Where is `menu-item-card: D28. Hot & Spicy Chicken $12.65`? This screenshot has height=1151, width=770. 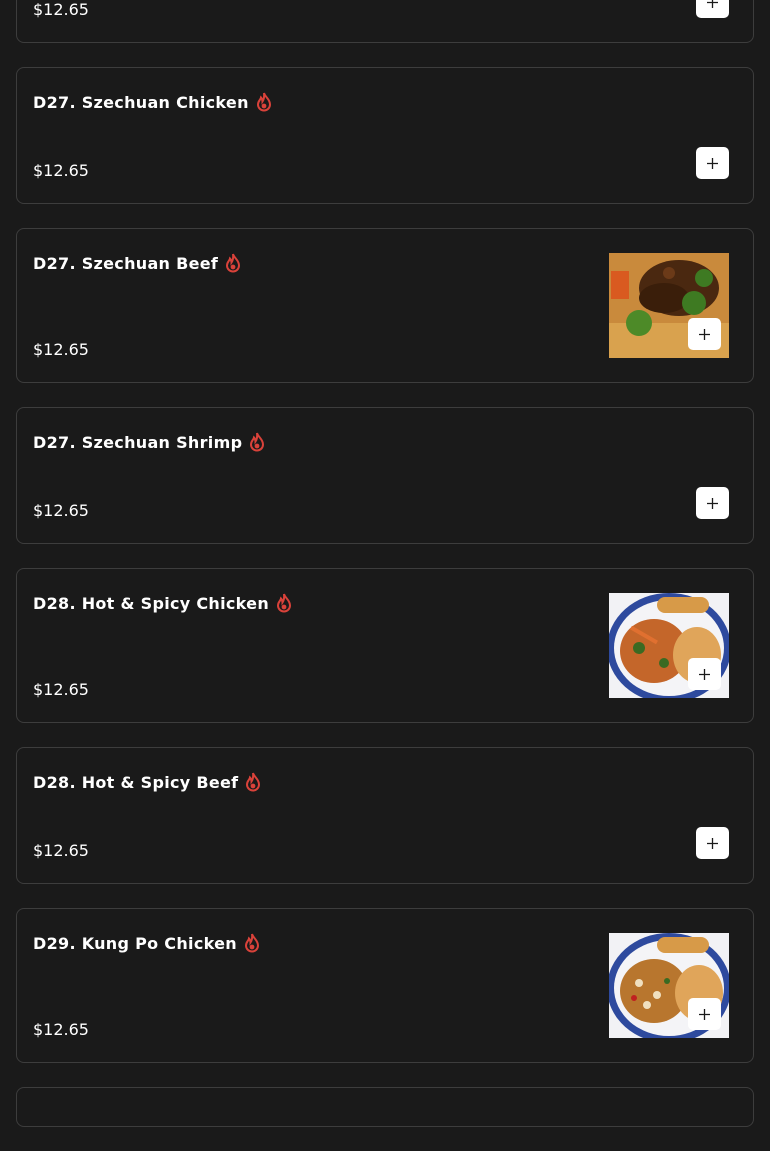
menu-item-card: D28. Hot & Spicy Chicken $12.65 is located at coordinates (385, 645).